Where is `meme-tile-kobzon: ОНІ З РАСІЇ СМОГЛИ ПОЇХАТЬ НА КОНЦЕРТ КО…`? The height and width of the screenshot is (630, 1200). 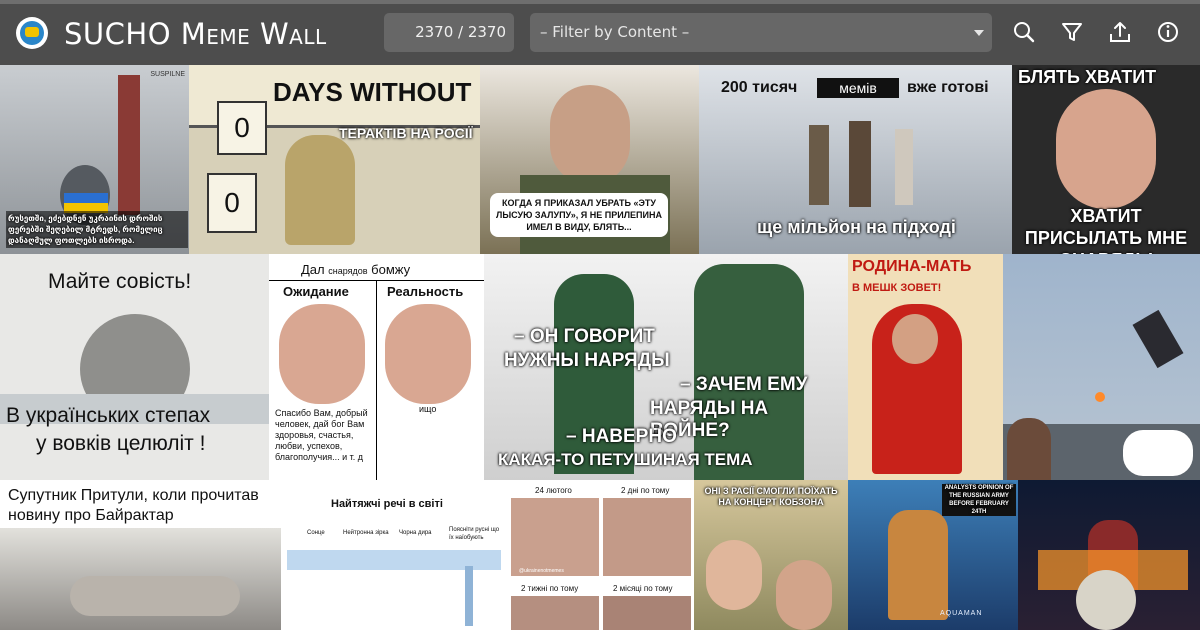
meme-tile-kobzon: ОНІ З РАСІЇ СМОГЛИ ПОЇХАТЬ НА КОНЦЕРТ КО… is located at coordinates (771, 555).